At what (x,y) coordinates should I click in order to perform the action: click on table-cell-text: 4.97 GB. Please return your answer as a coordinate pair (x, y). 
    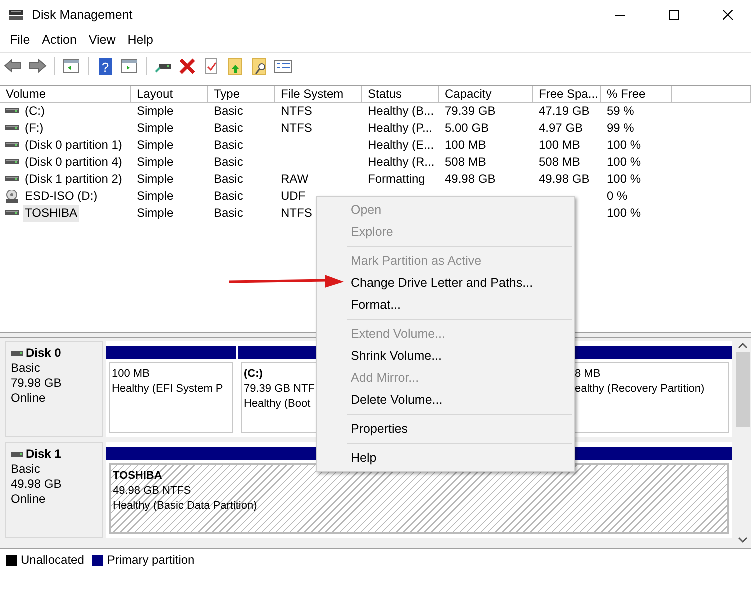
    Looking at the image, I should click on (561, 128).